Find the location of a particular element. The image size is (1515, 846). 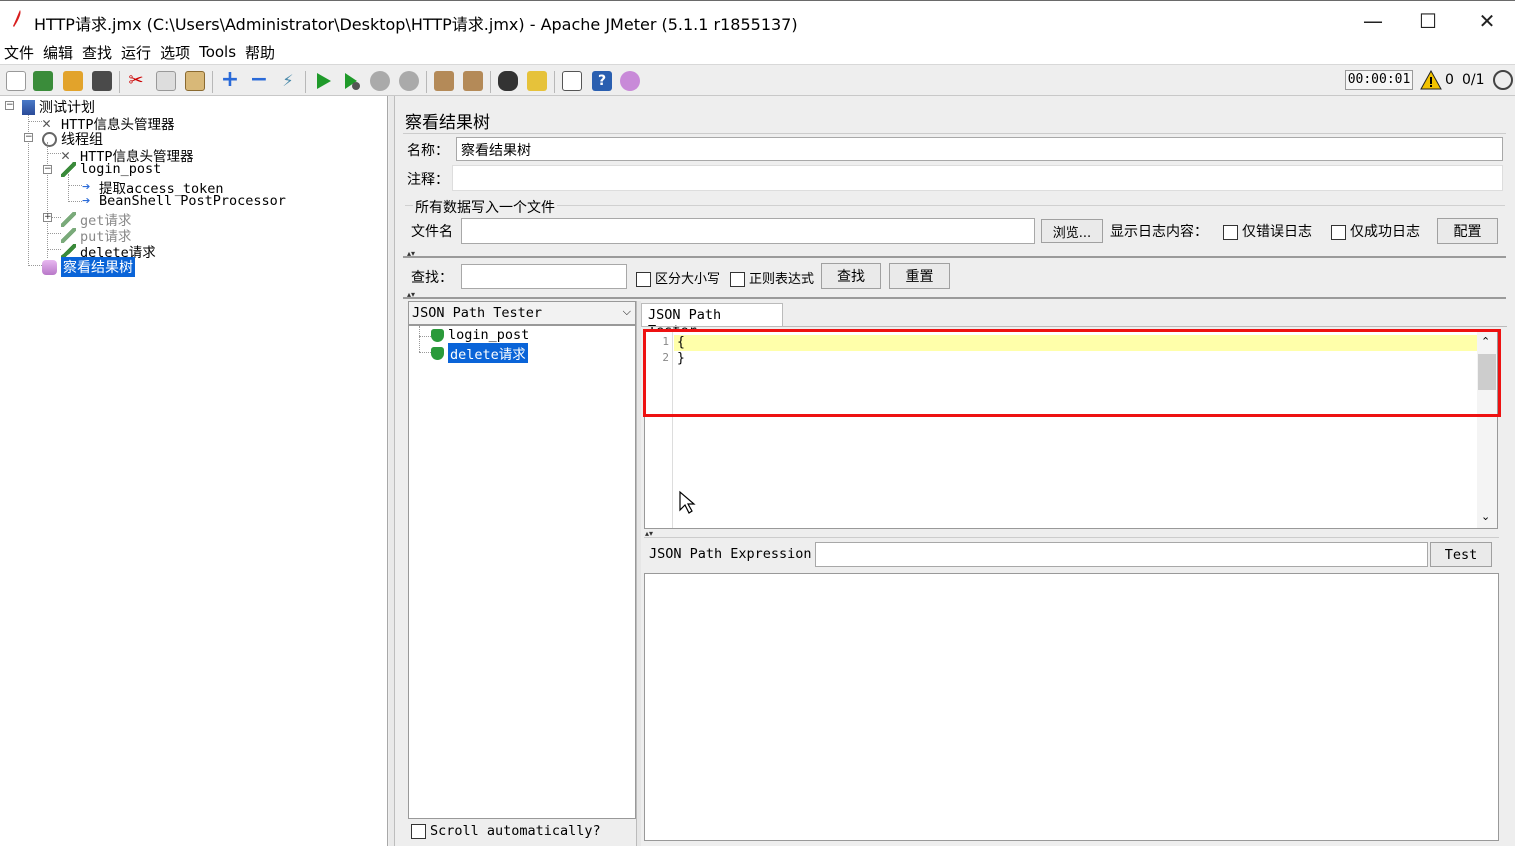

function-helper-icon is located at coordinates (572, 81).